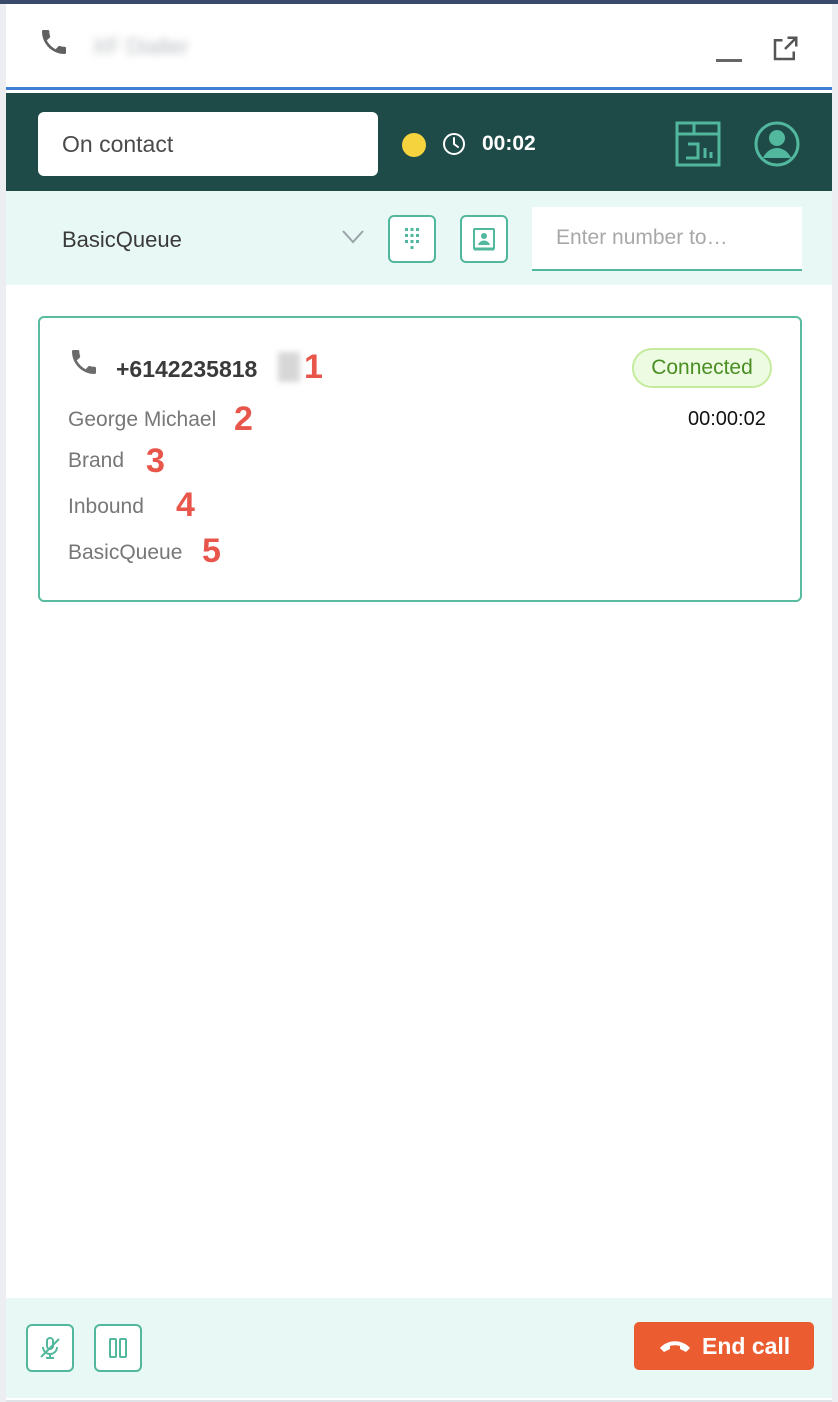 The height and width of the screenshot is (1402, 838). What do you see at coordinates (730, 55) in the screenshot?
I see `minimize-icon` at bounding box center [730, 55].